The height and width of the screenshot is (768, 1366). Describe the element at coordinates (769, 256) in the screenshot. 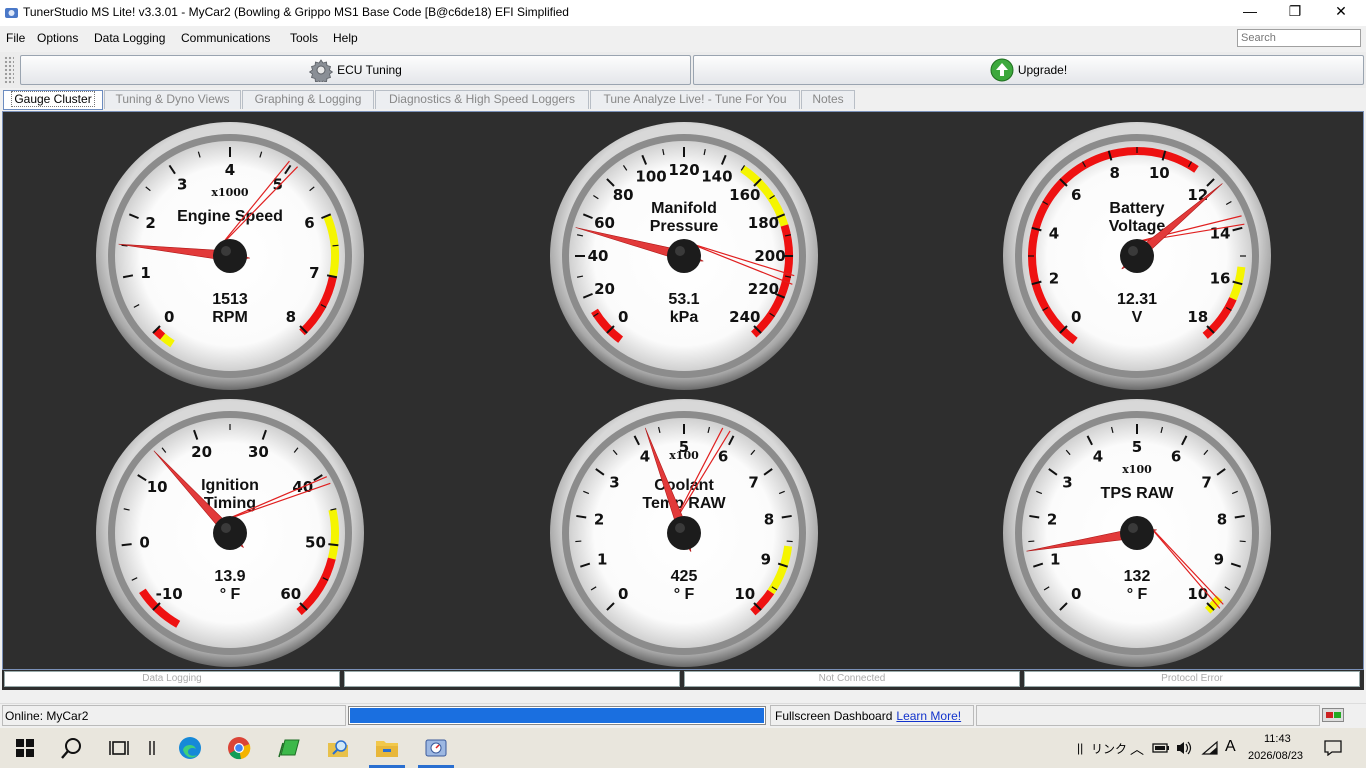

I see `gauge-tick-label: 200` at that location.